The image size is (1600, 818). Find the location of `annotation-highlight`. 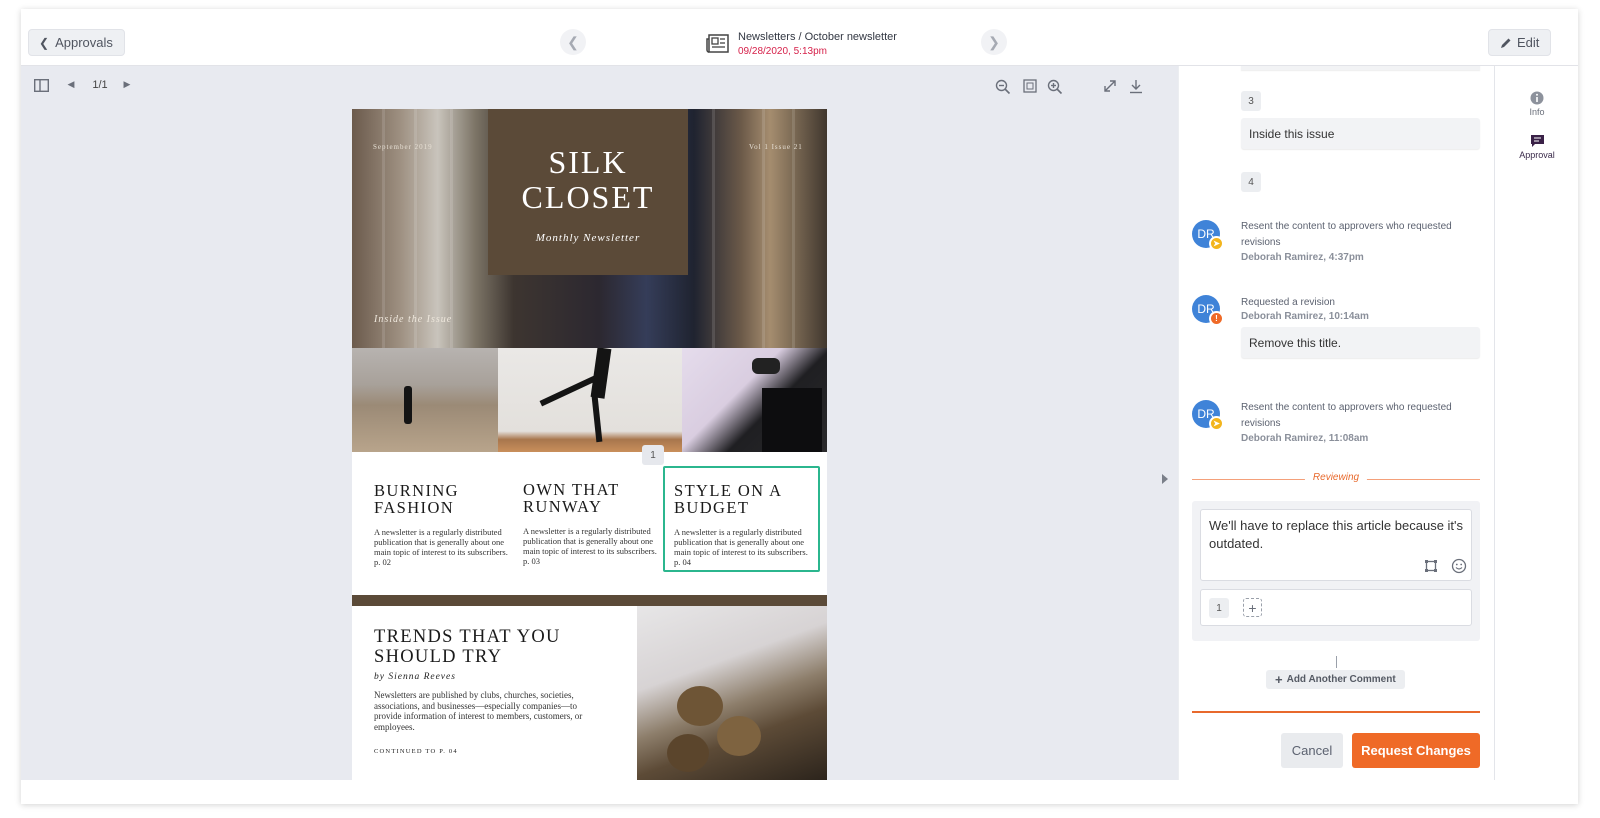

annotation-highlight is located at coordinates (741, 519).